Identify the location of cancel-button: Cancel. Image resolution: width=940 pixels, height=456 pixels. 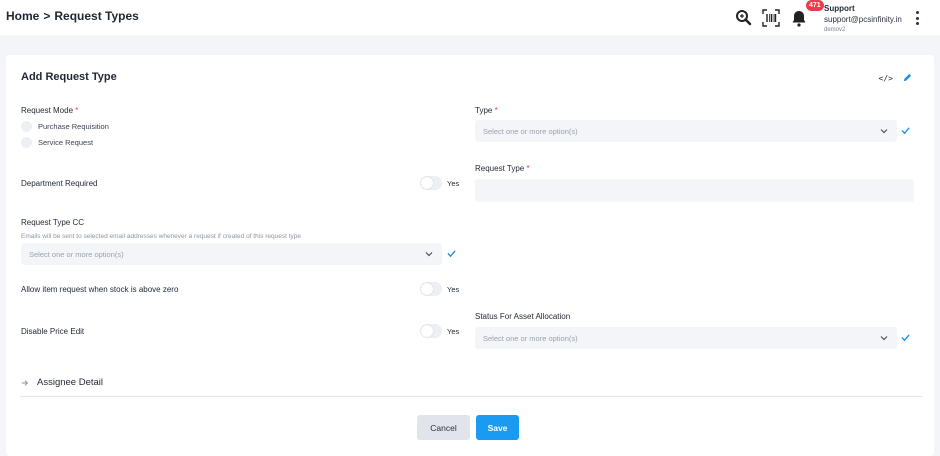
(443, 427).